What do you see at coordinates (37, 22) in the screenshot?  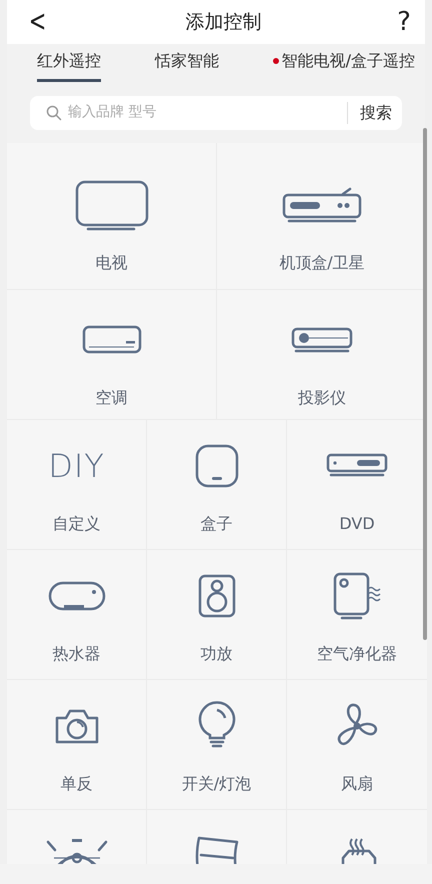 I see `back-button: <` at bounding box center [37, 22].